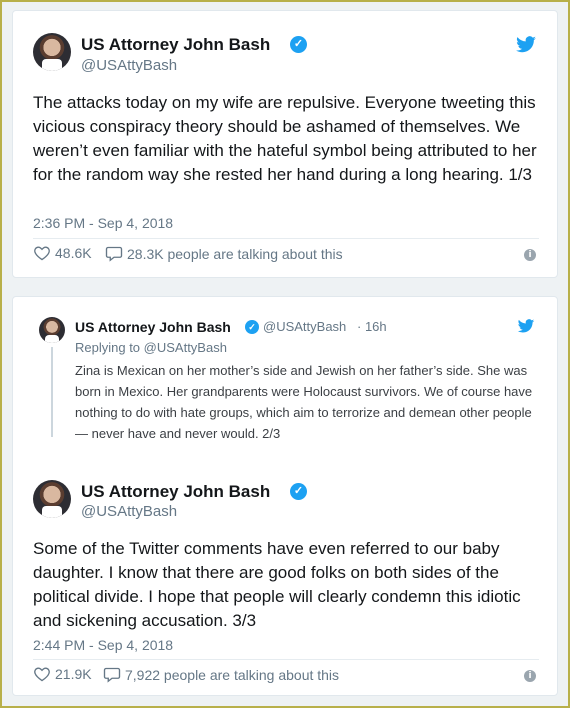 Image resolution: width=570 pixels, height=708 pixels. I want to click on thread-line, so click(52, 392).